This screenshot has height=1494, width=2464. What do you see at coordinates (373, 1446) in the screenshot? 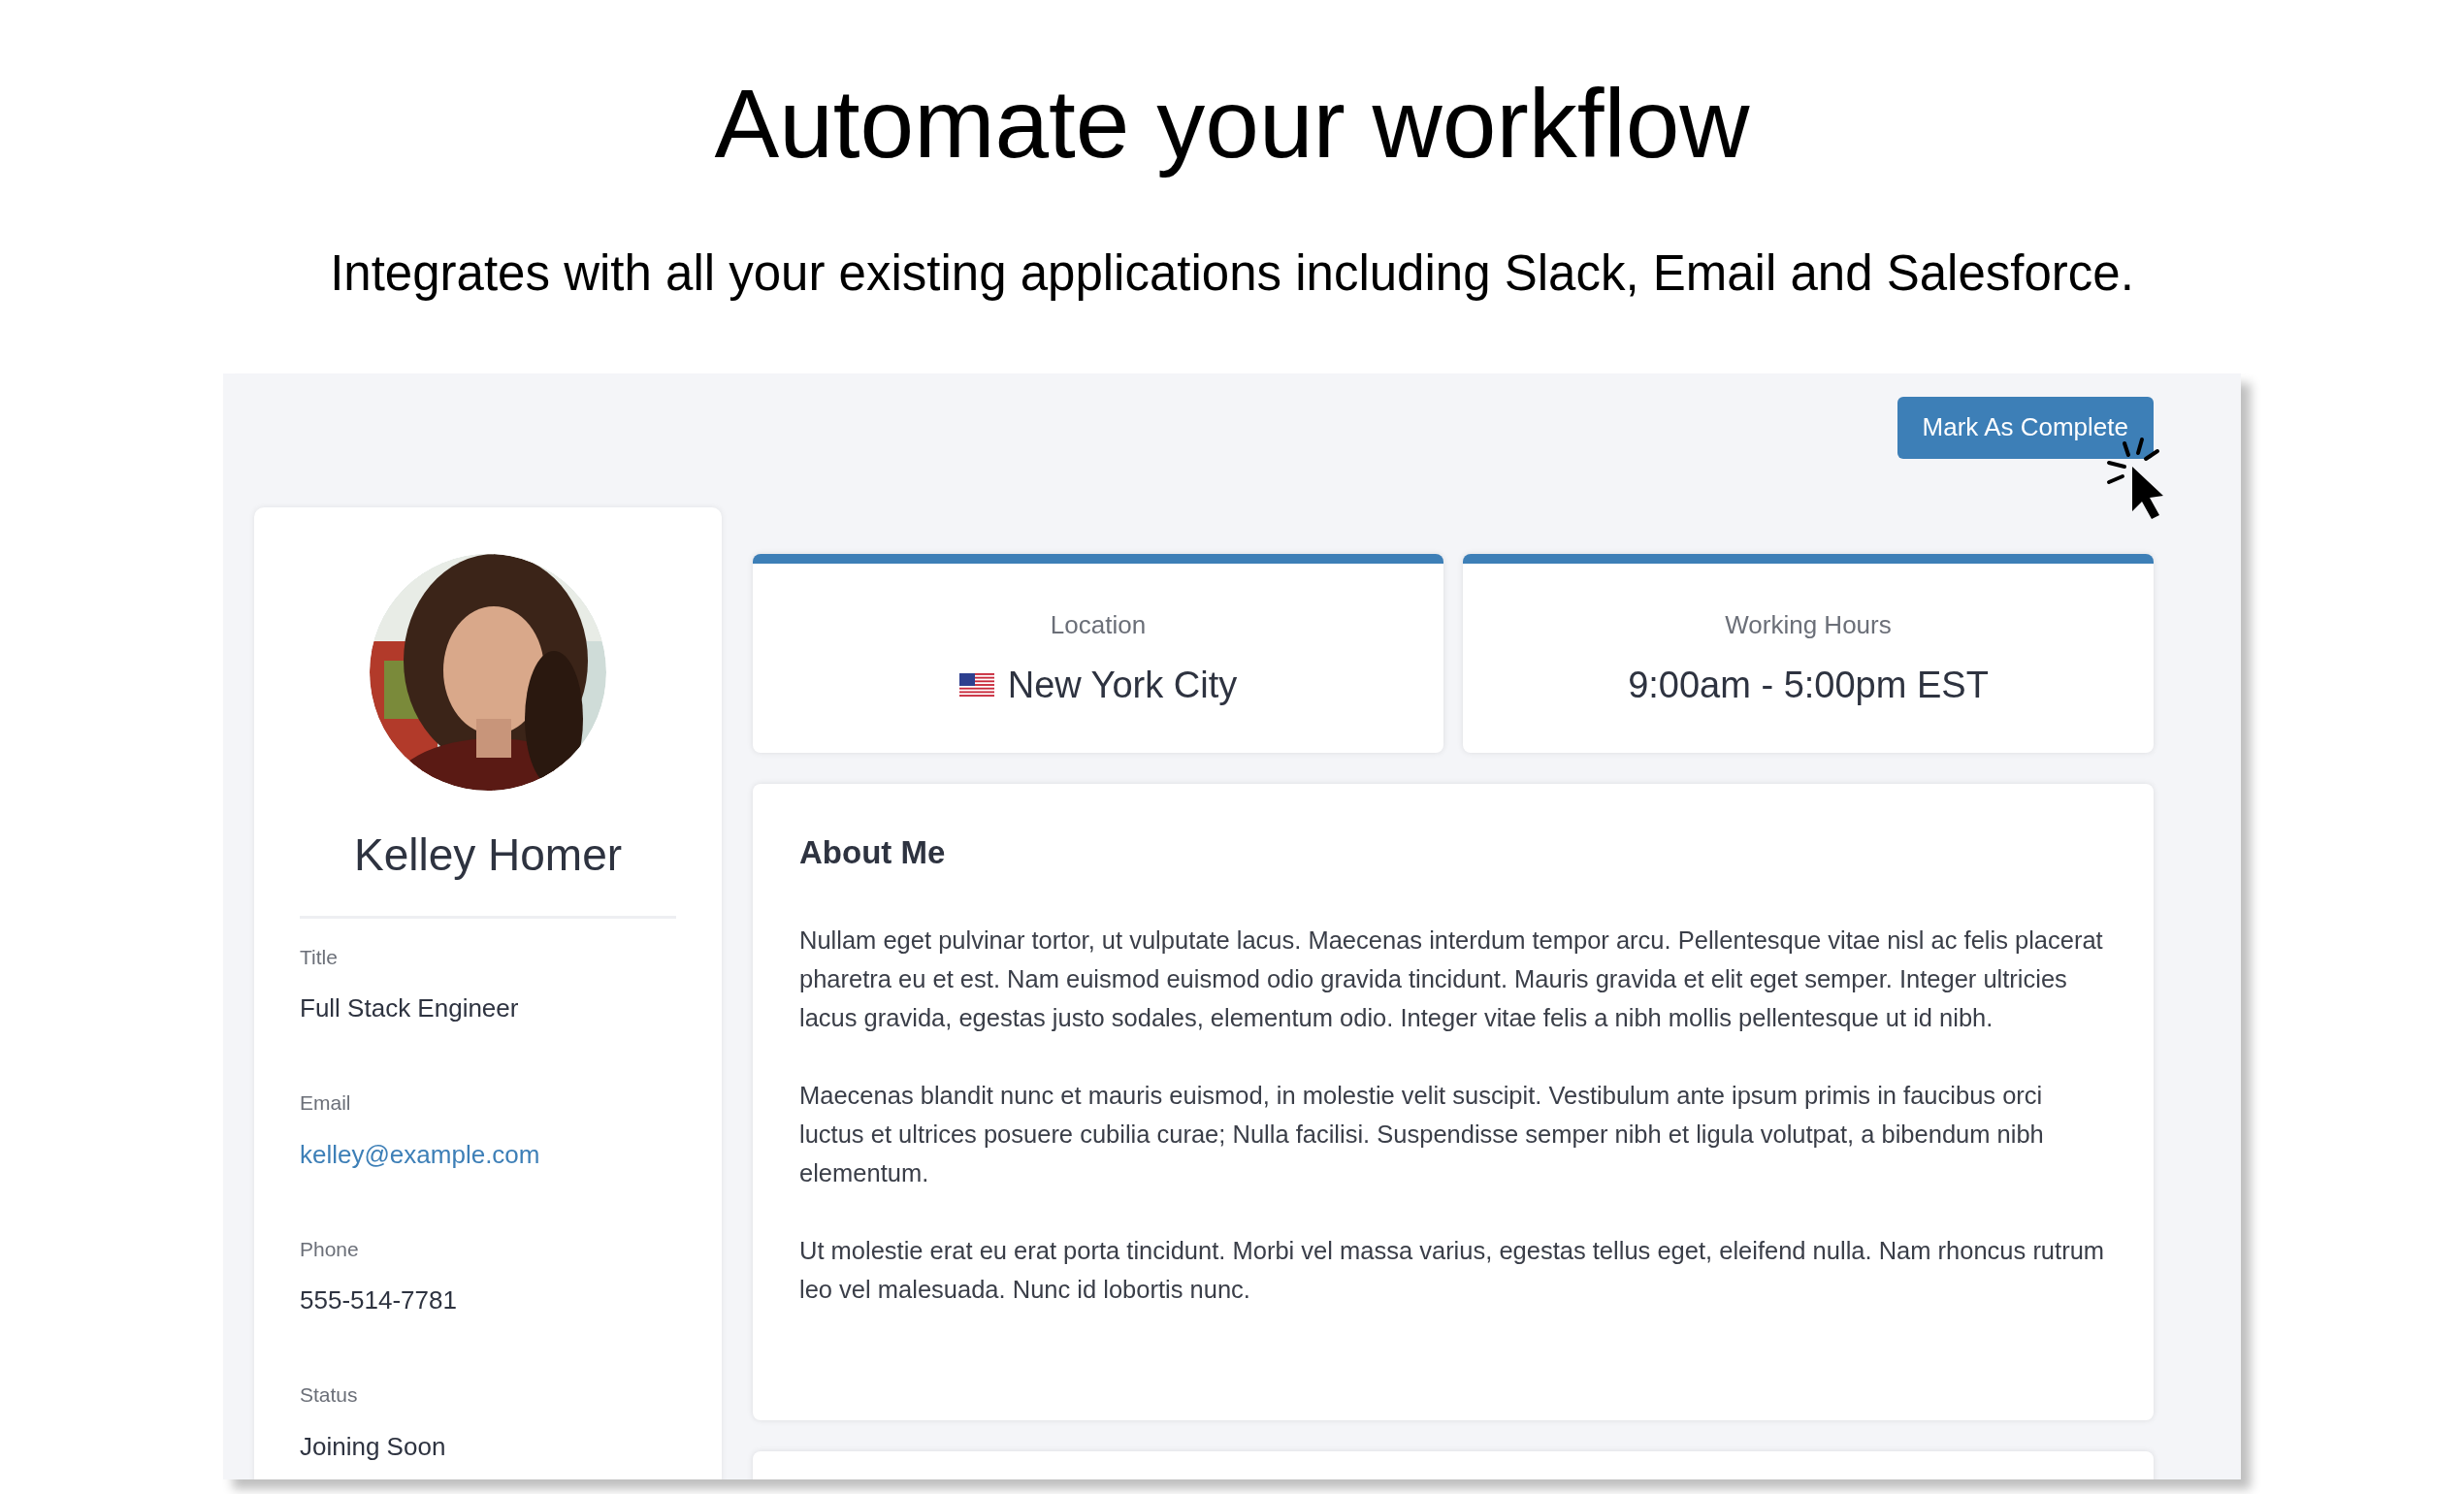
I see `field-value: Joining Soon` at bounding box center [373, 1446].